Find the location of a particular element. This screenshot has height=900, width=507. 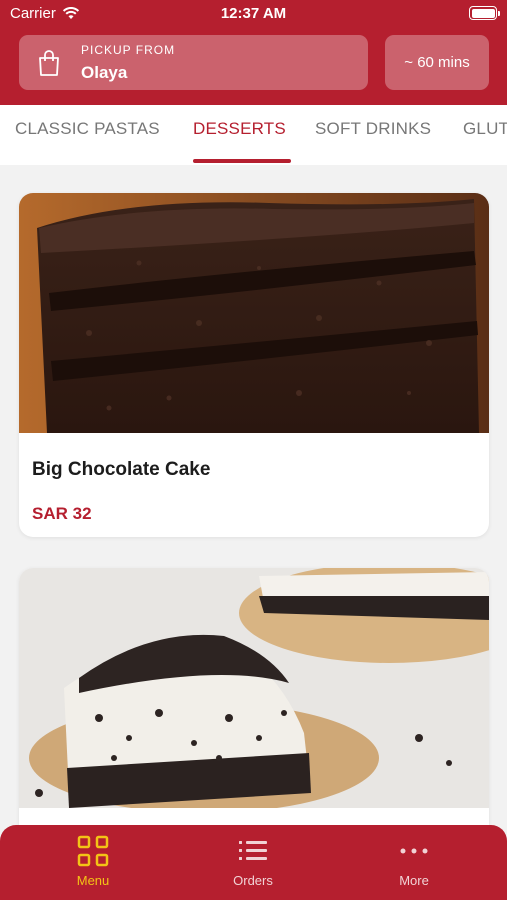

category-tabs: CLASSIC PASTAS DESSERTS SOFT DRINKS GLUT is located at coordinates (253, 135).